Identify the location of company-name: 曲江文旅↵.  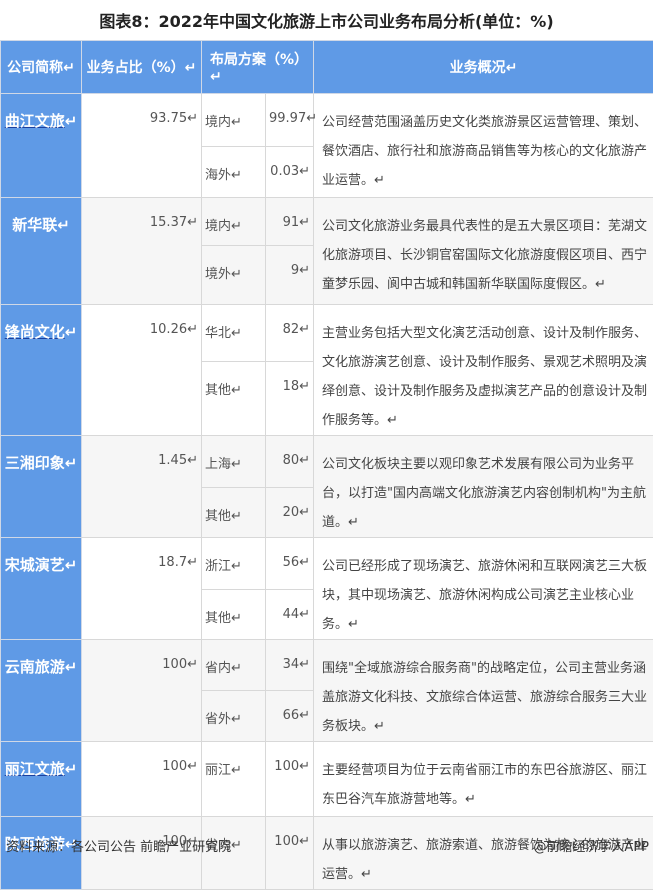
(41, 146).